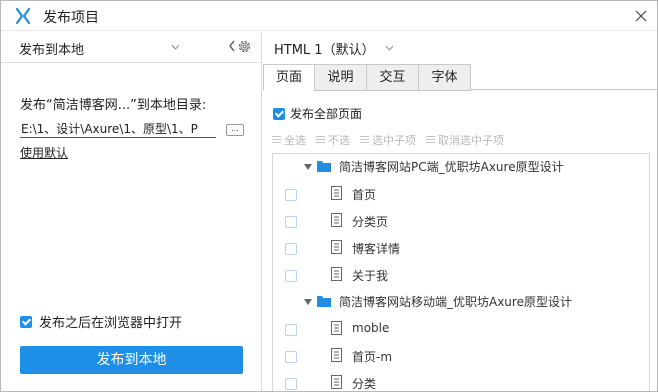 The image size is (658, 392). What do you see at coordinates (376, 249) in the screenshot?
I see `tree-page-label: 博客详情` at bounding box center [376, 249].